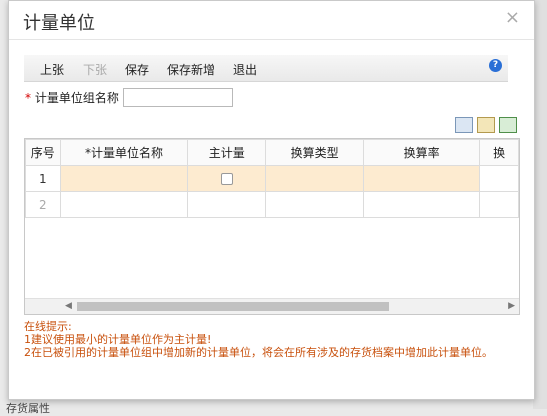 The height and width of the screenshot is (416, 547). Describe the element at coordinates (271, 39) in the screenshot. I see `title-divider` at that location.